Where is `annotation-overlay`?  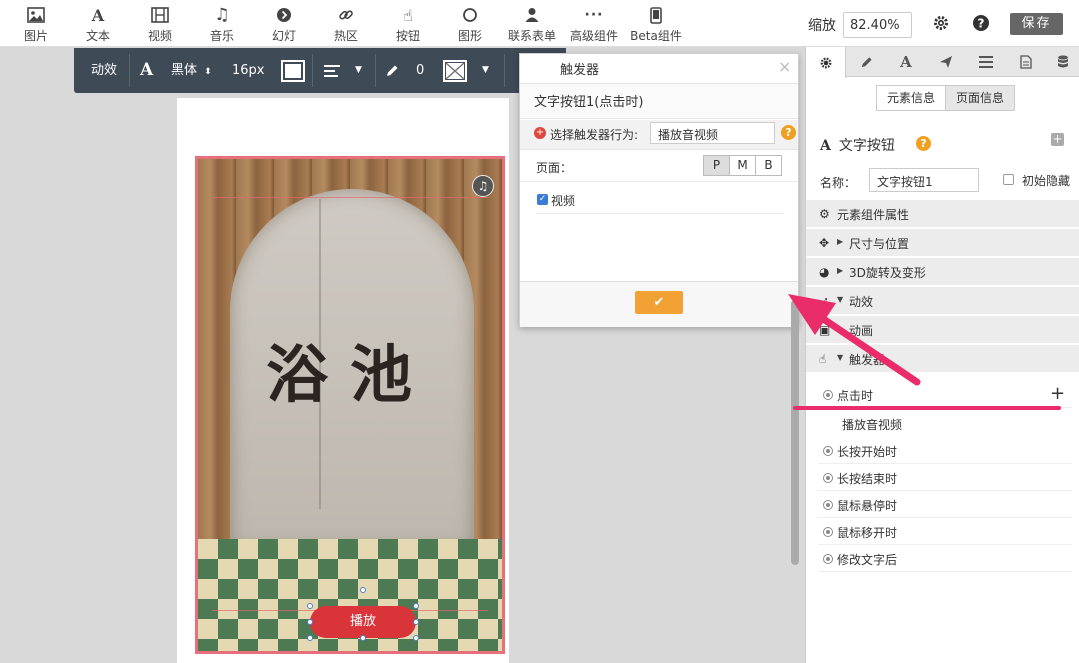 annotation-overlay is located at coordinates (854, 340).